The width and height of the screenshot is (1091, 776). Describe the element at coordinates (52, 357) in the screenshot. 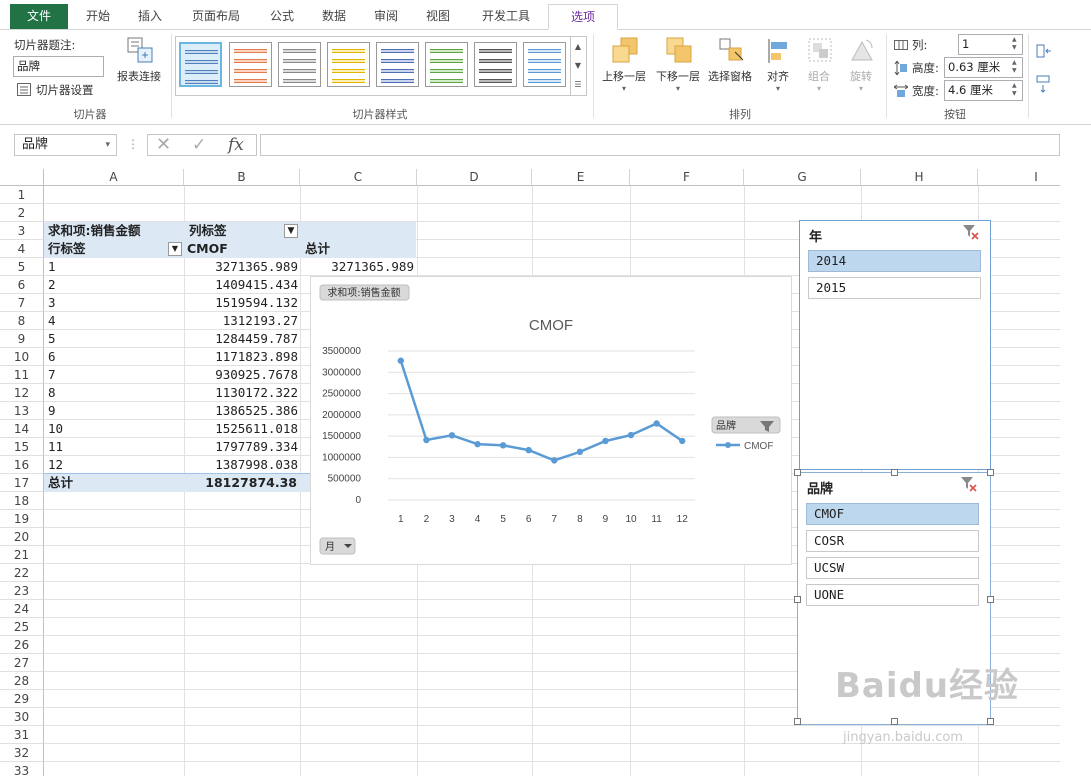

I see `pivot-row-key: 6` at that location.